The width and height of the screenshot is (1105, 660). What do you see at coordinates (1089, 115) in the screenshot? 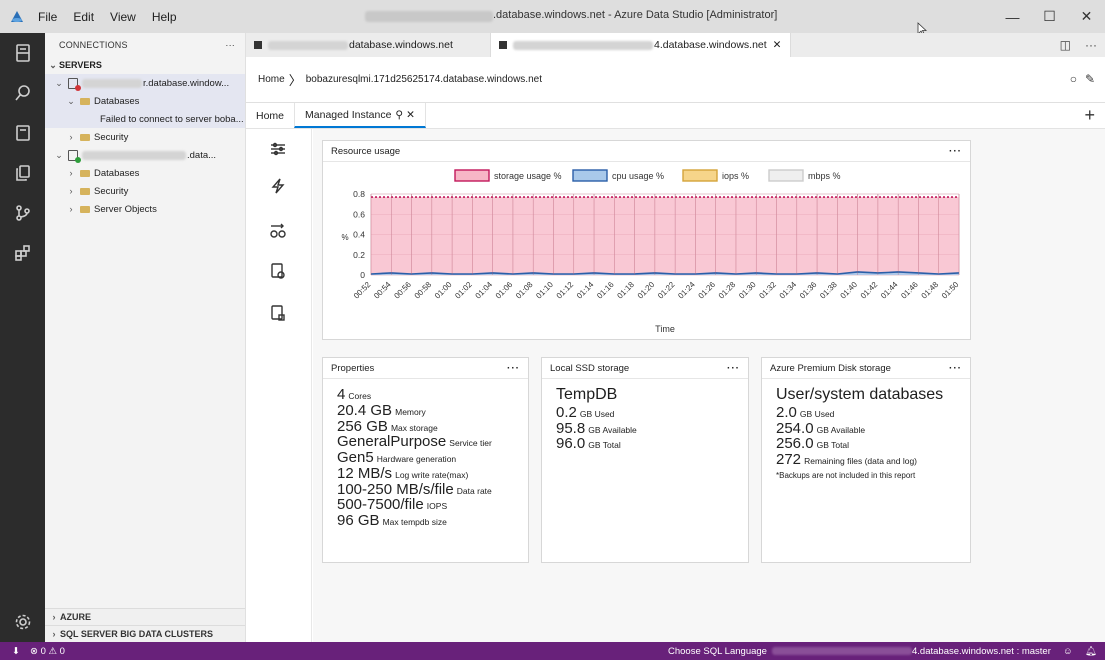
I see `add-tab-button: +` at bounding box center [1089, 115].